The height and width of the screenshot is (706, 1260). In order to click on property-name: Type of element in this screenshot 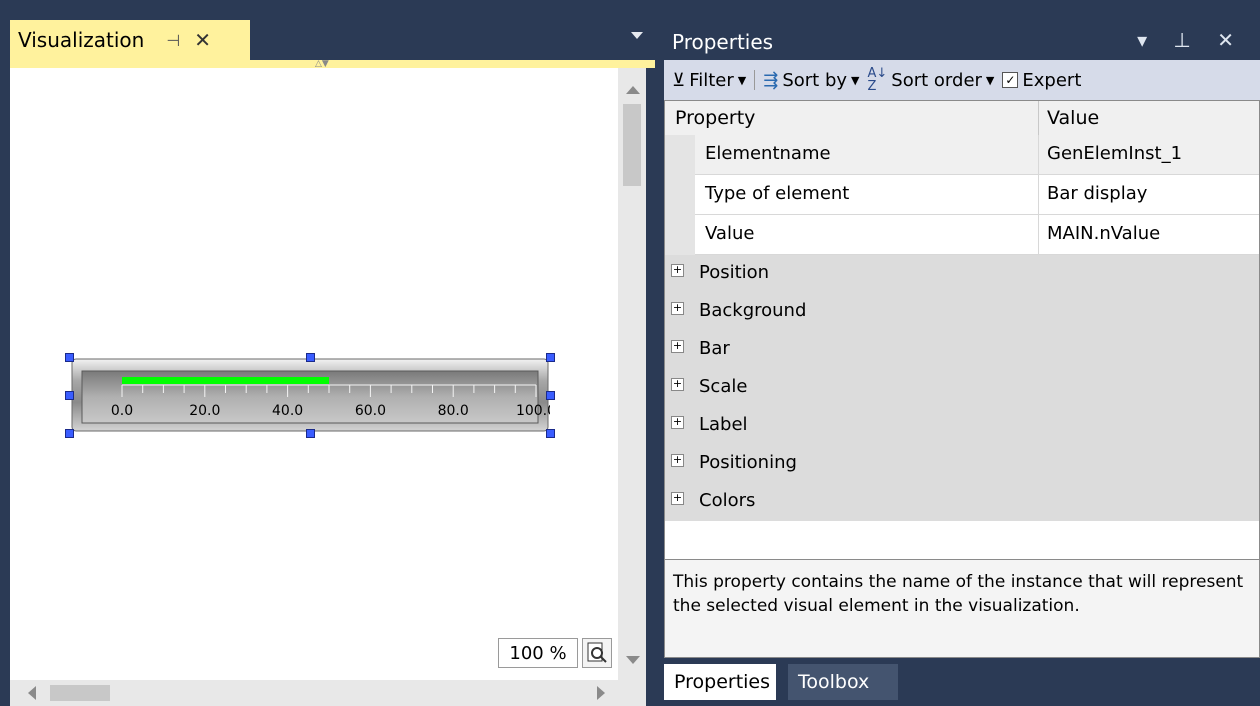, I will do `click(777, 193)`.